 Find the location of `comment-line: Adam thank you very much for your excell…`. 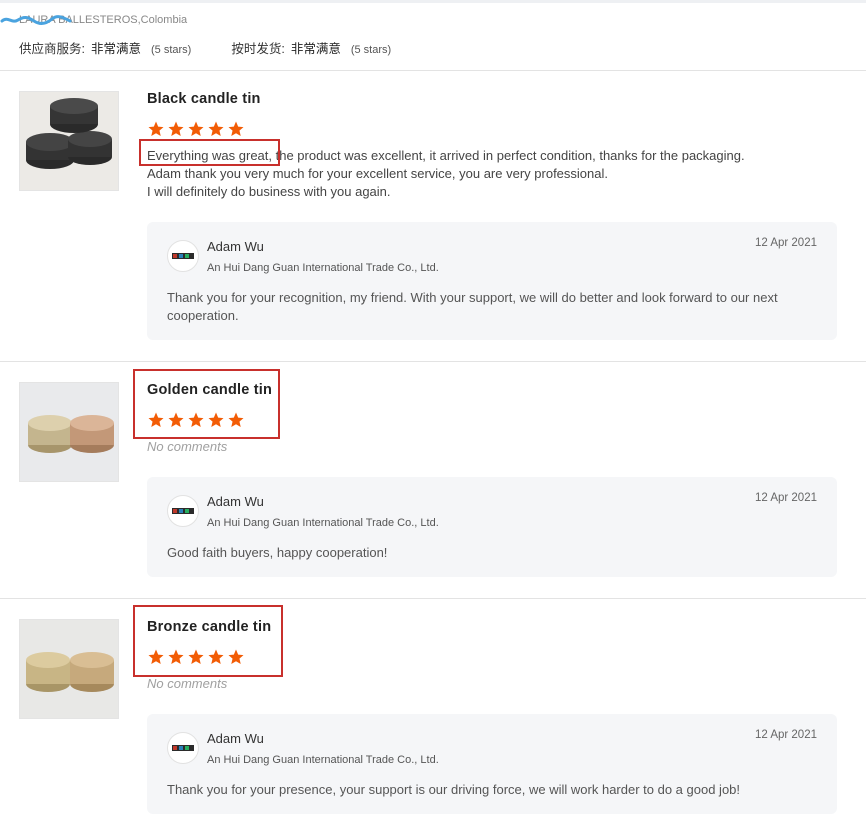

comment-line: Adam thank you very much for your excell… is located at coordinates (377, 173).